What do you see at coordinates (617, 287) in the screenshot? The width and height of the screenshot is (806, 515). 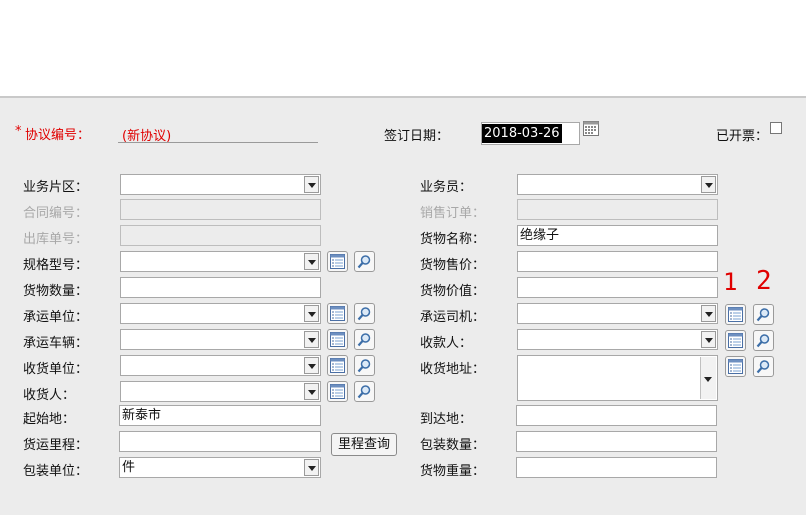 I see `goods-value-input` at bounding box center [617, 287].